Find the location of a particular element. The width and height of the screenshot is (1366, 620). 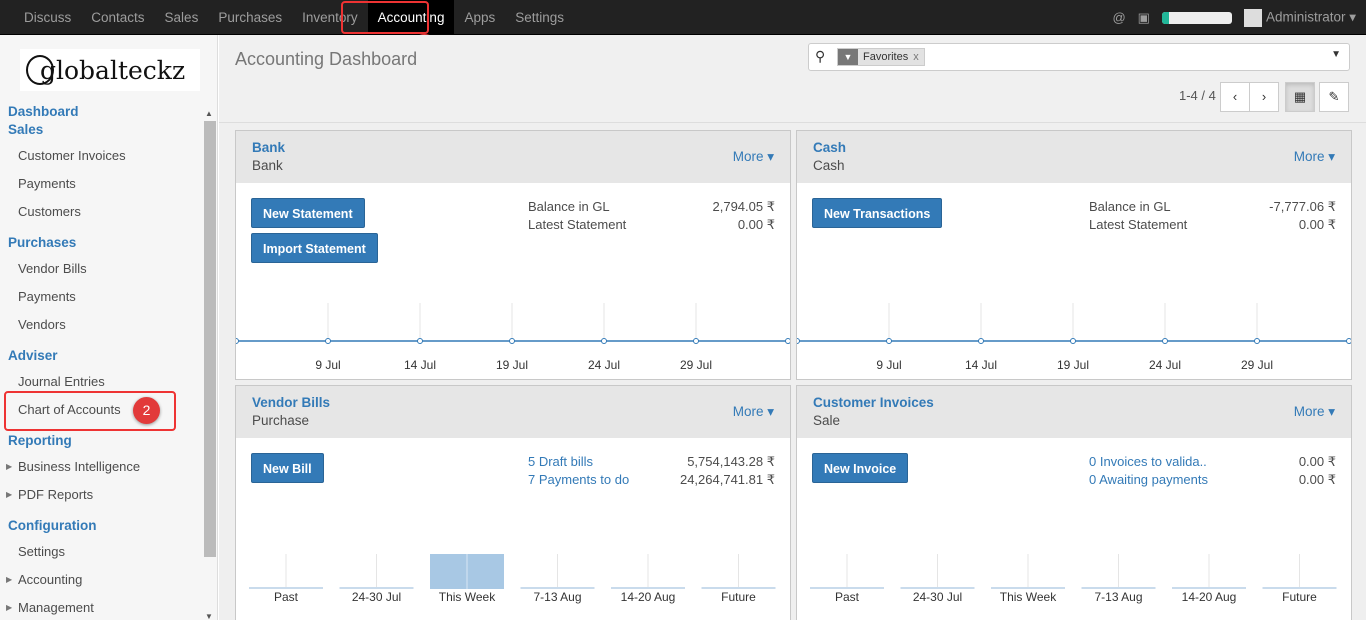

new-statement-button: New Statement is located at coordinates (308, 213).